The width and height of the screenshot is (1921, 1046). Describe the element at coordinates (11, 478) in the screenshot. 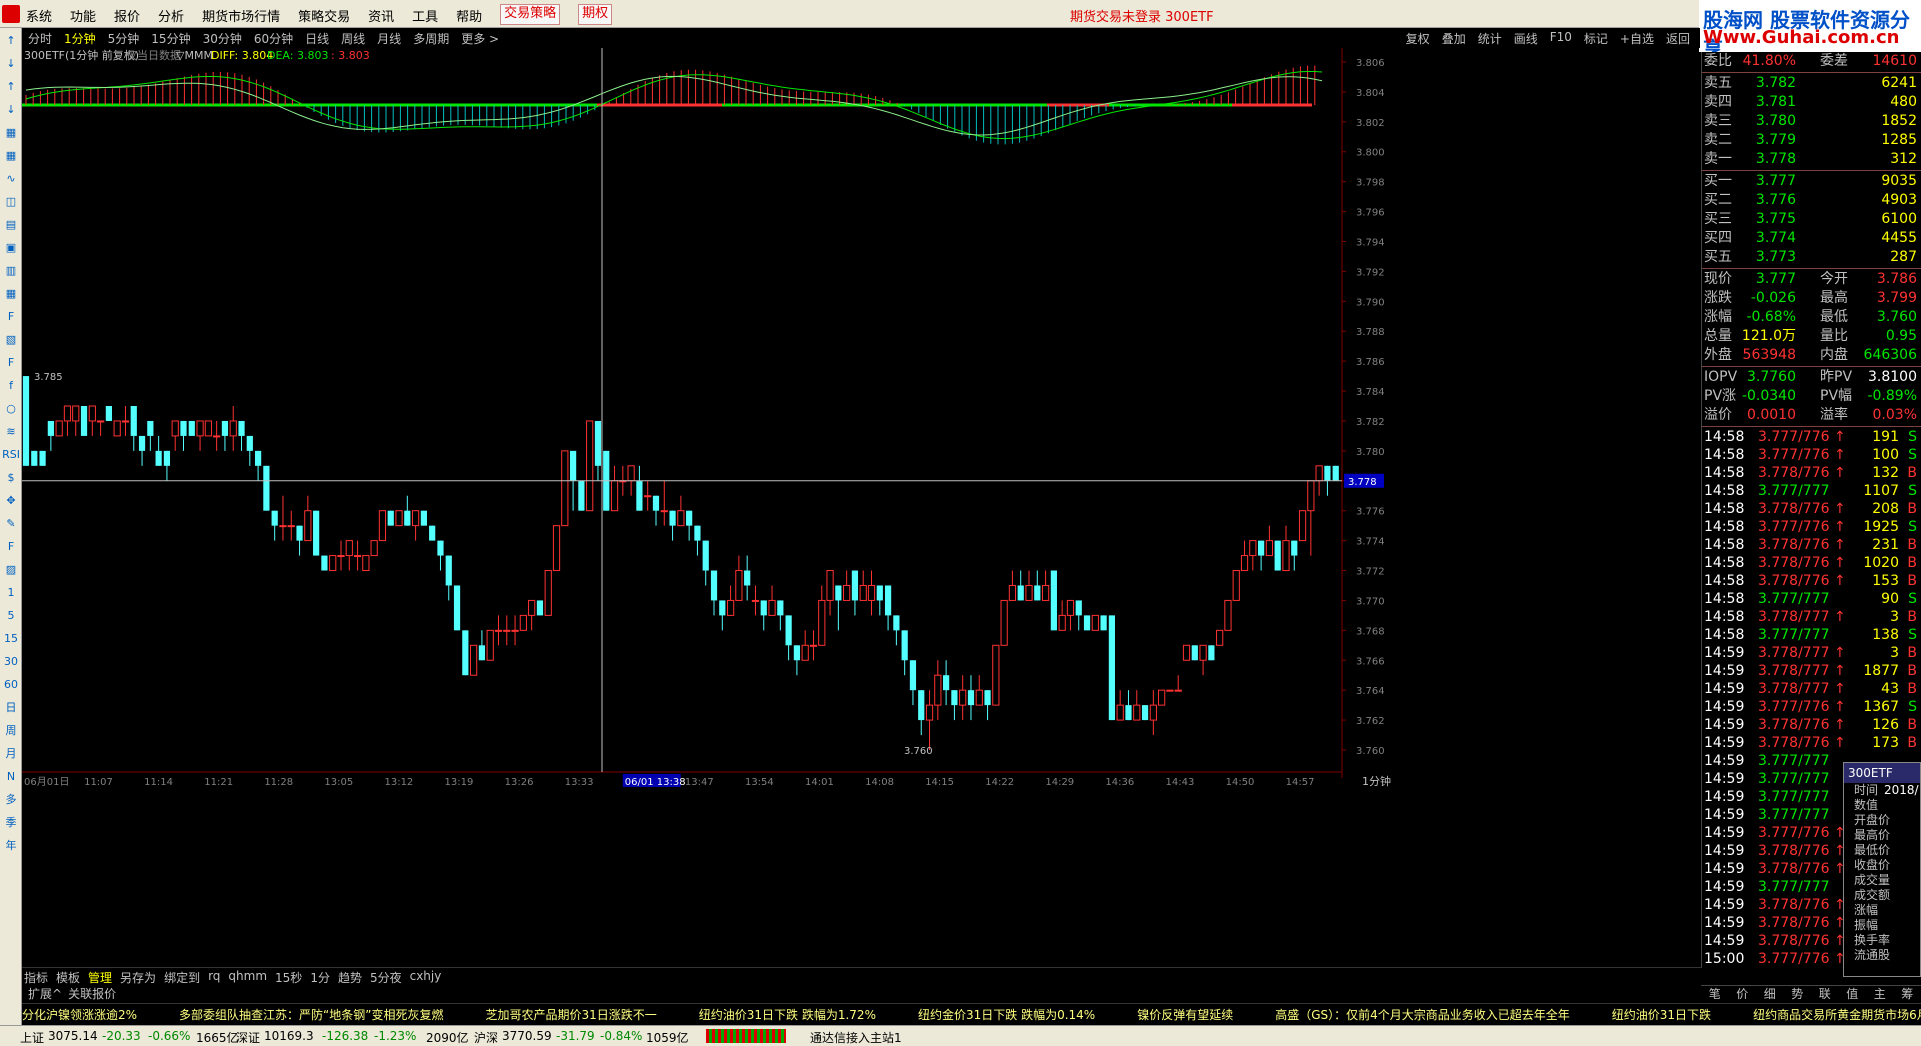

I see `toolbar-icon: $` at that location.